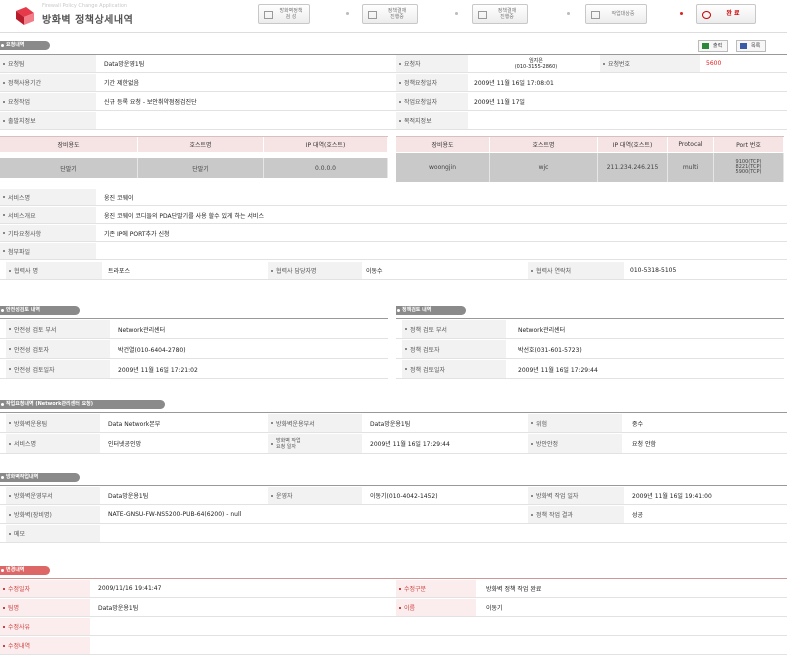  What do you see at coordinates (315, 423) in the screenshot?
I see `field-label: 방화벽운용부서` at bounding box center [315, 423].